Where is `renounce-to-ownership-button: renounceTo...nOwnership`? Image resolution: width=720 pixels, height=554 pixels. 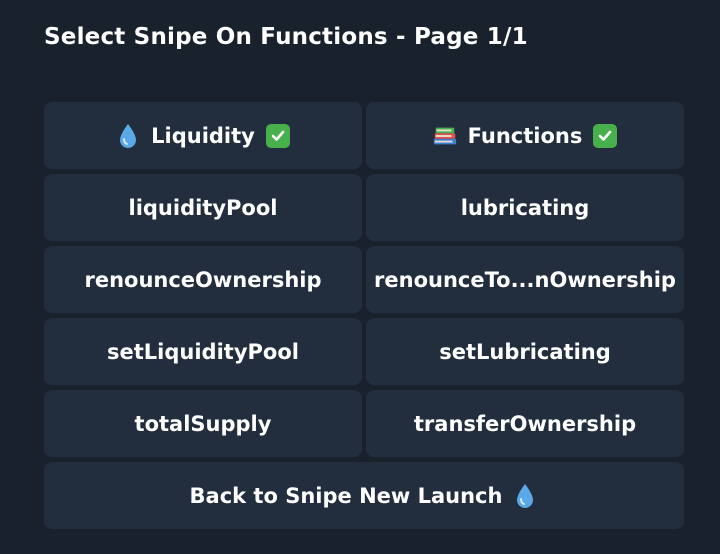
renounce-to-ownership-button: renounceTo...nOwnership is located at coordinates (525, 279).